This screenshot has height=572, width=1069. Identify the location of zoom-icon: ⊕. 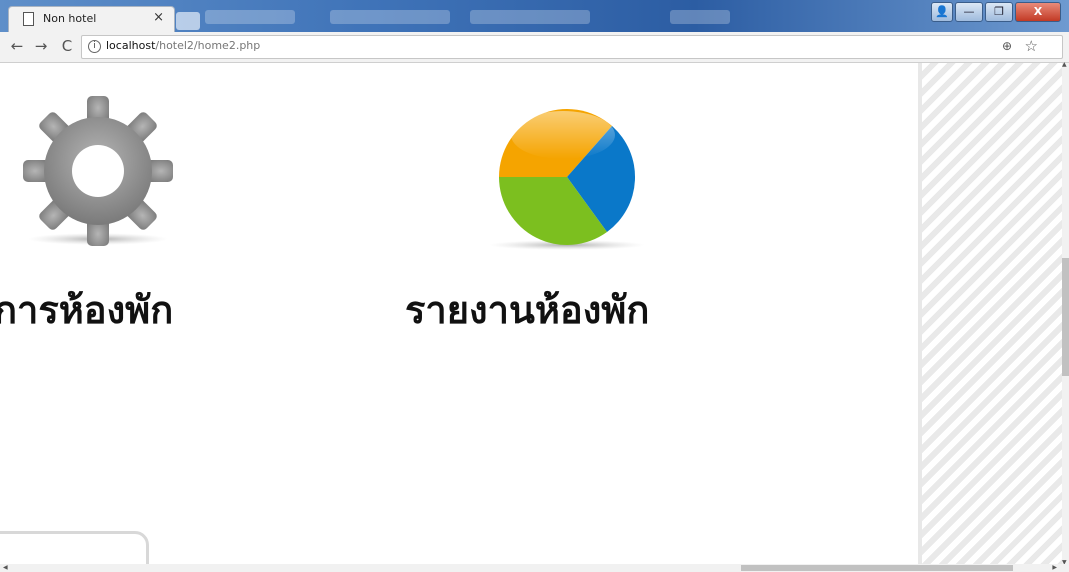
(1007, 46).